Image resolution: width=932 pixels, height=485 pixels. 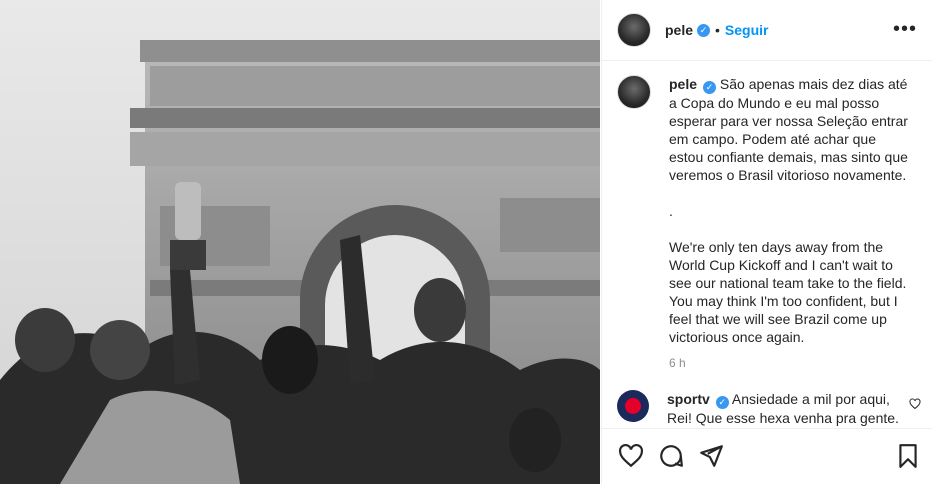 I want to click on comment-avatar, so click(x=633, y=406).